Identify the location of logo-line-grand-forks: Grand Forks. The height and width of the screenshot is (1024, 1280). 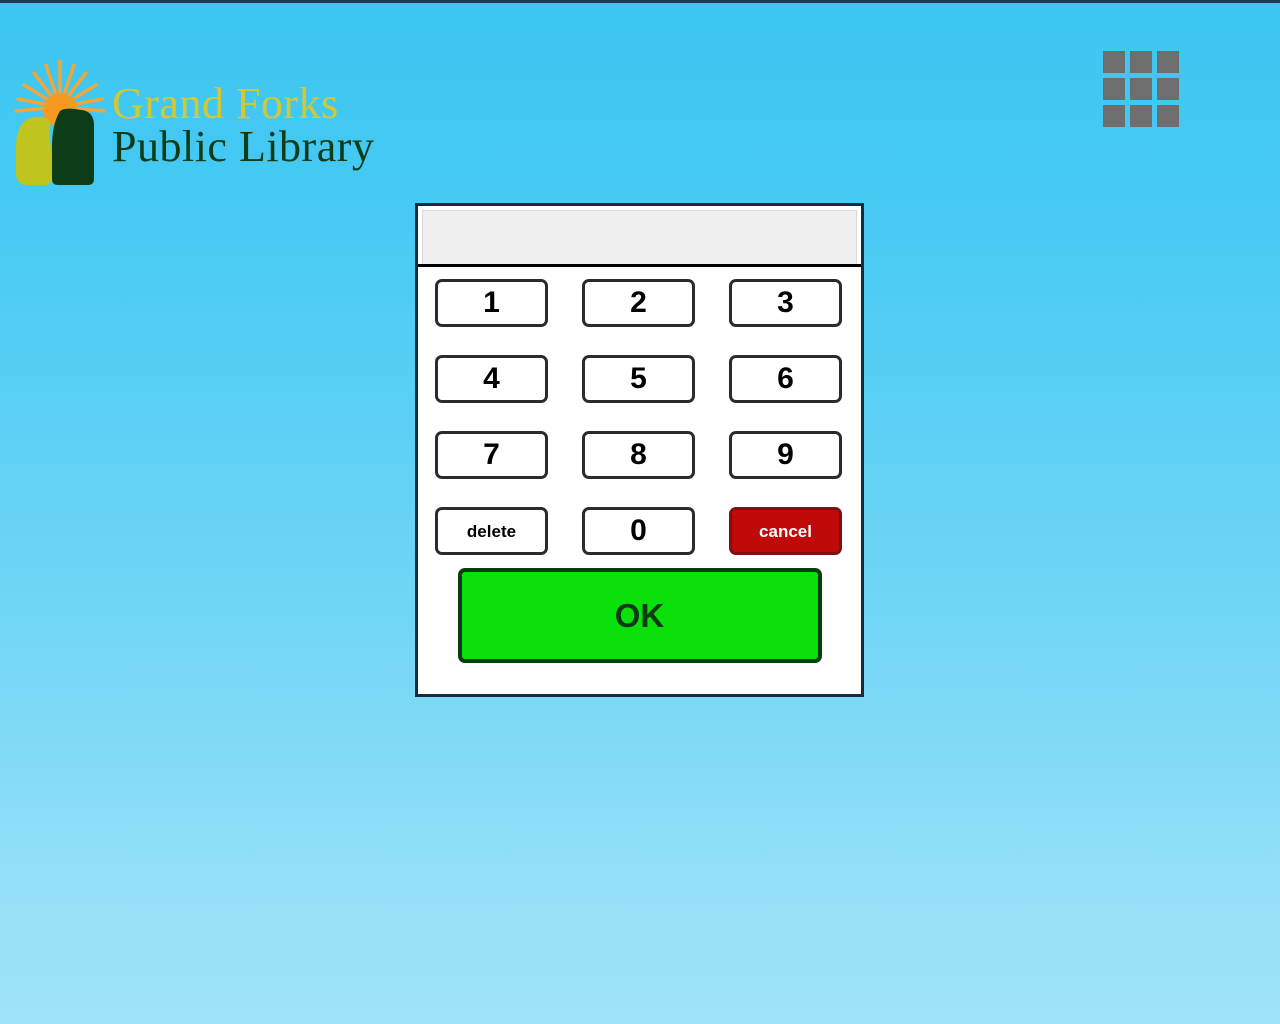
(225, 103).